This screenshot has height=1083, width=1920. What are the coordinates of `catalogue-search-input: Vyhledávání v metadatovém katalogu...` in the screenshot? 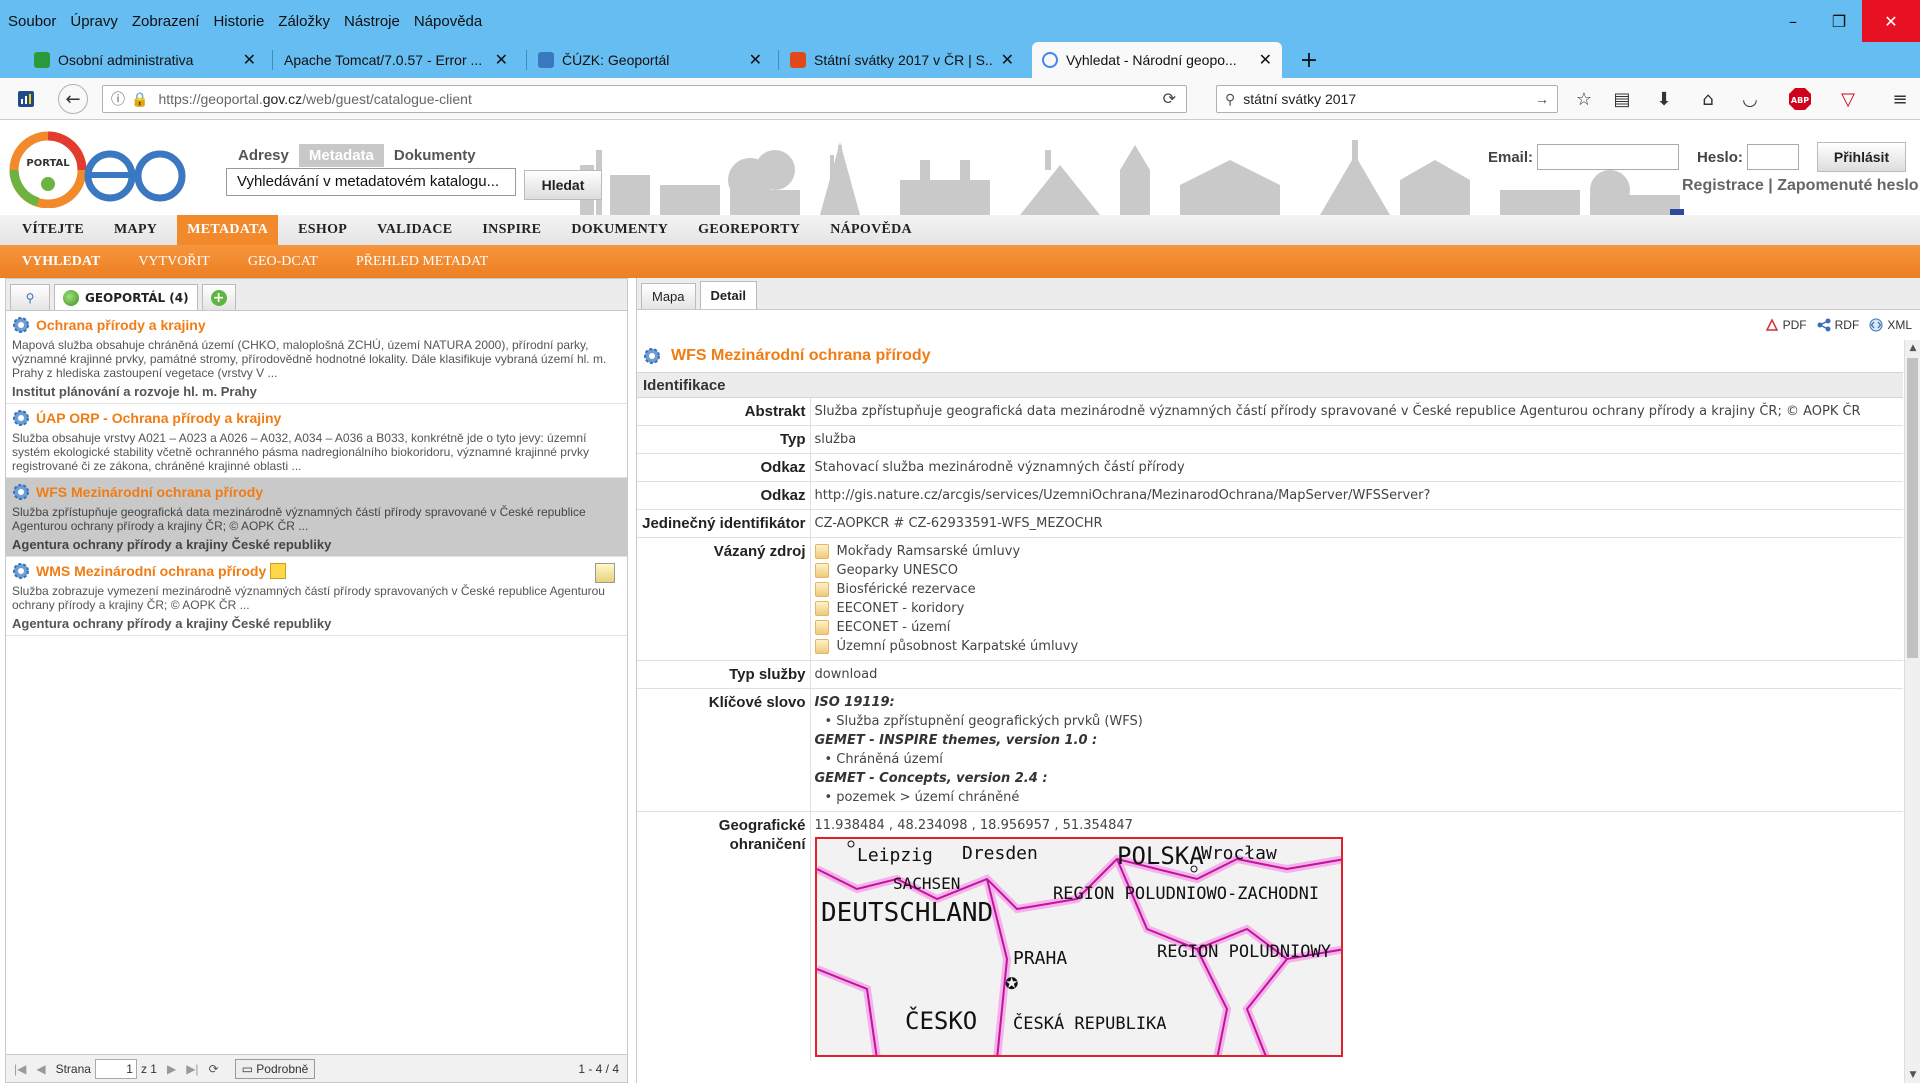 It's located at (371, 182).